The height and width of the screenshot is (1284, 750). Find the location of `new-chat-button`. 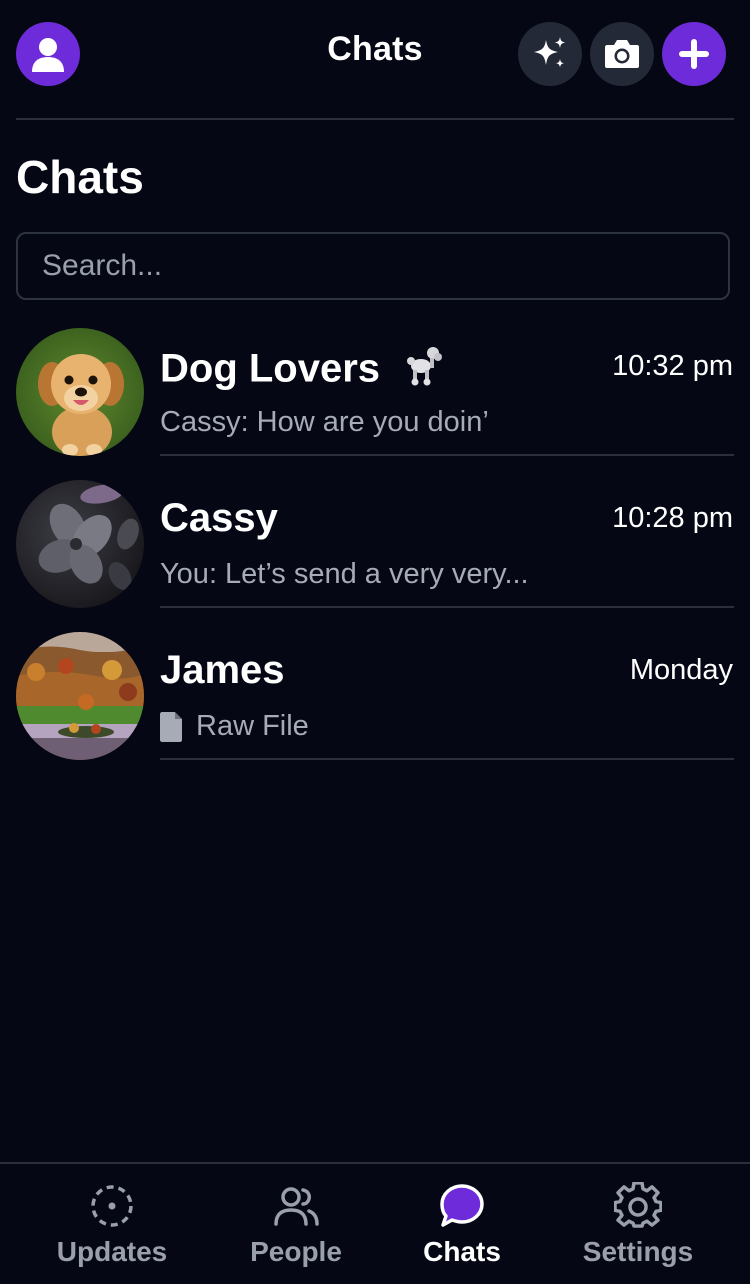

new-chat-button is located at coordinates (694, 54).